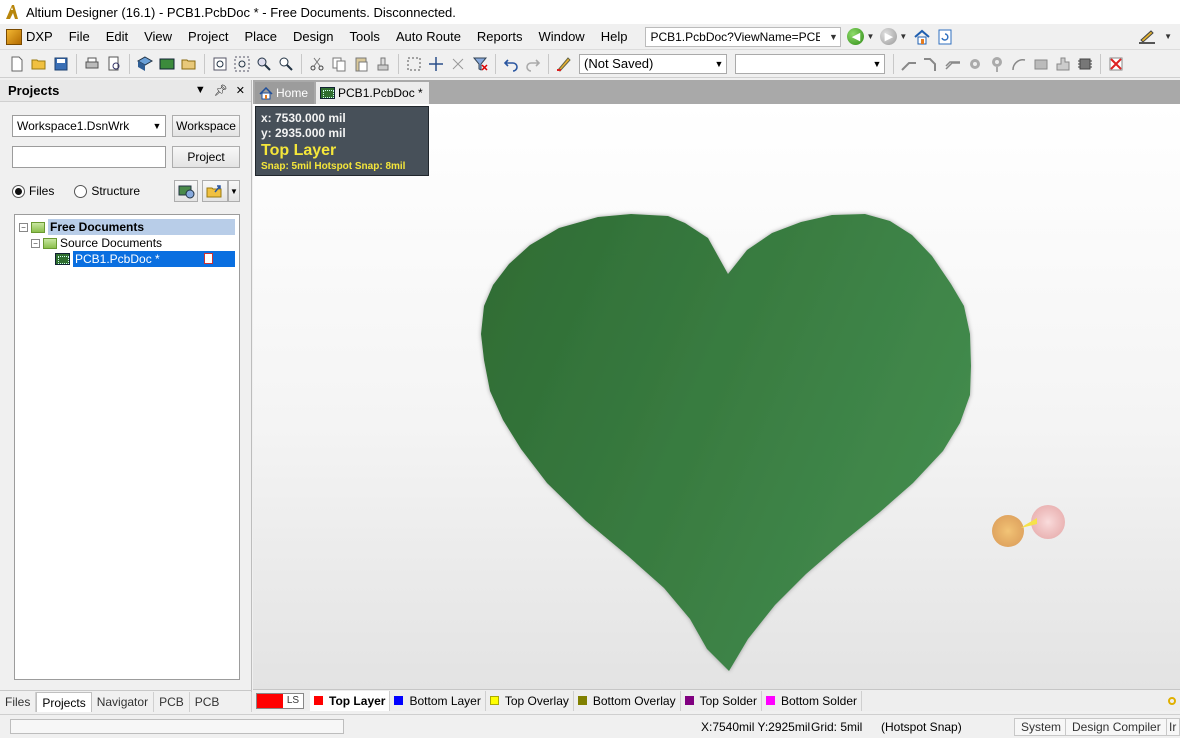 This screenshot has height=738, width=1180. I want to click on menu-project: Project, so click(208, 37).